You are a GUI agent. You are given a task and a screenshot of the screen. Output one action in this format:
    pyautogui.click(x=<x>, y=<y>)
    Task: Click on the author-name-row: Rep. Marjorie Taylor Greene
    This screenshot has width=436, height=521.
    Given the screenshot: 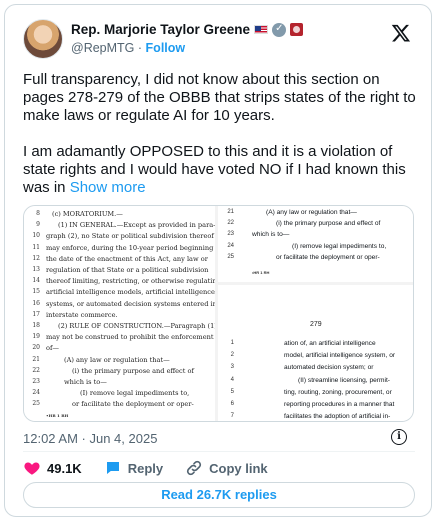 What is the action you would take?
    pyautogui.click(x=187, y=29)
    